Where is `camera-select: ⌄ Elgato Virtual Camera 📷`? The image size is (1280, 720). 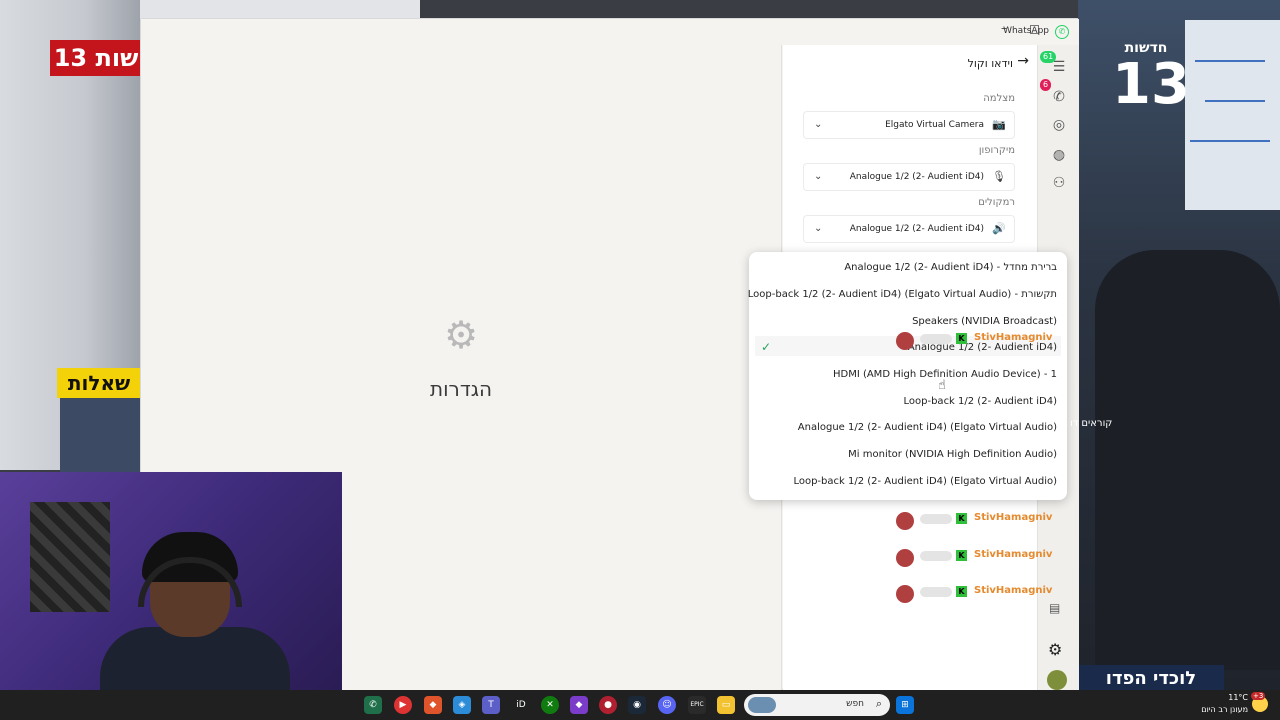 camera-select: ⌄ Elgato Virtual Camera 📷 is located at coordinates (909, 125).